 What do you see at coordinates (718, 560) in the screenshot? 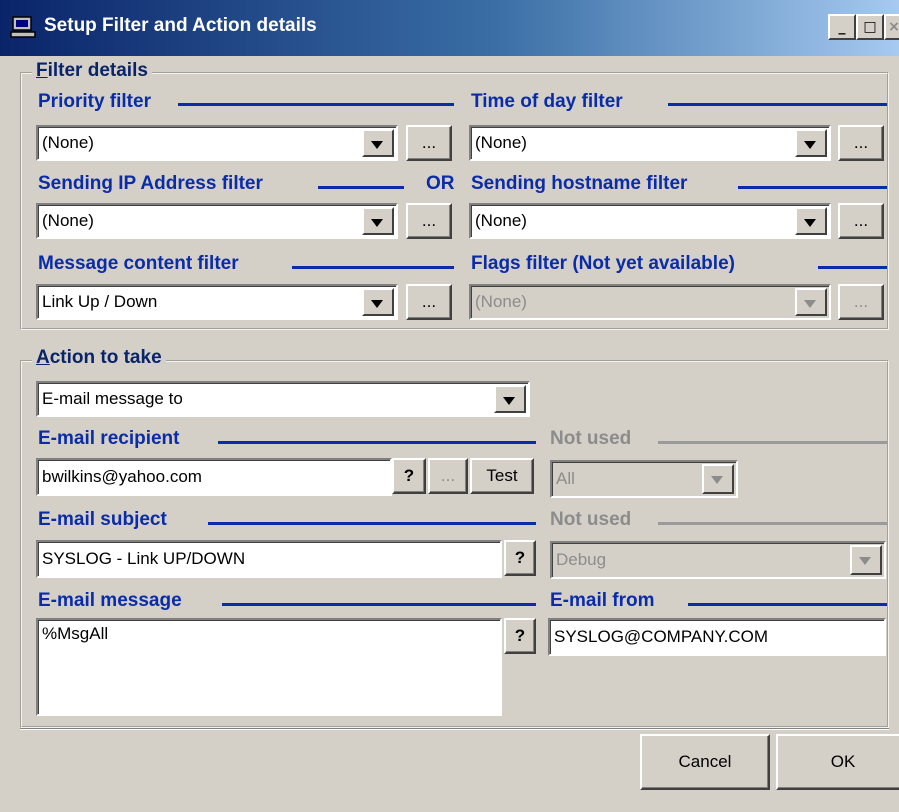
I see `not-used-2-combo: Debug` at bounding box center [718, 560].